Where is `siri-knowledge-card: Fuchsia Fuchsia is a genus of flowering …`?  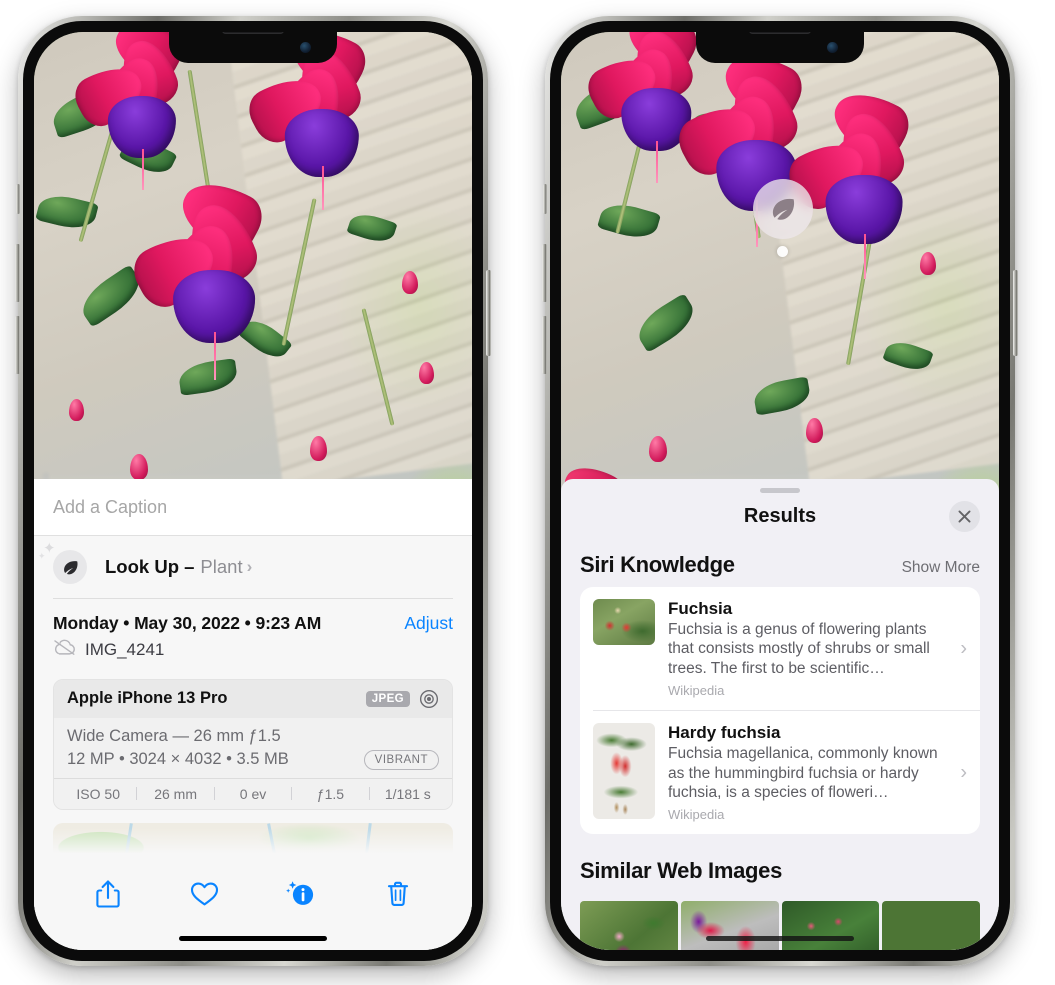
siri-knowledge-card: Fuchsia Fuchsia is a genus of flowering … is located at coordinates (780, 711).